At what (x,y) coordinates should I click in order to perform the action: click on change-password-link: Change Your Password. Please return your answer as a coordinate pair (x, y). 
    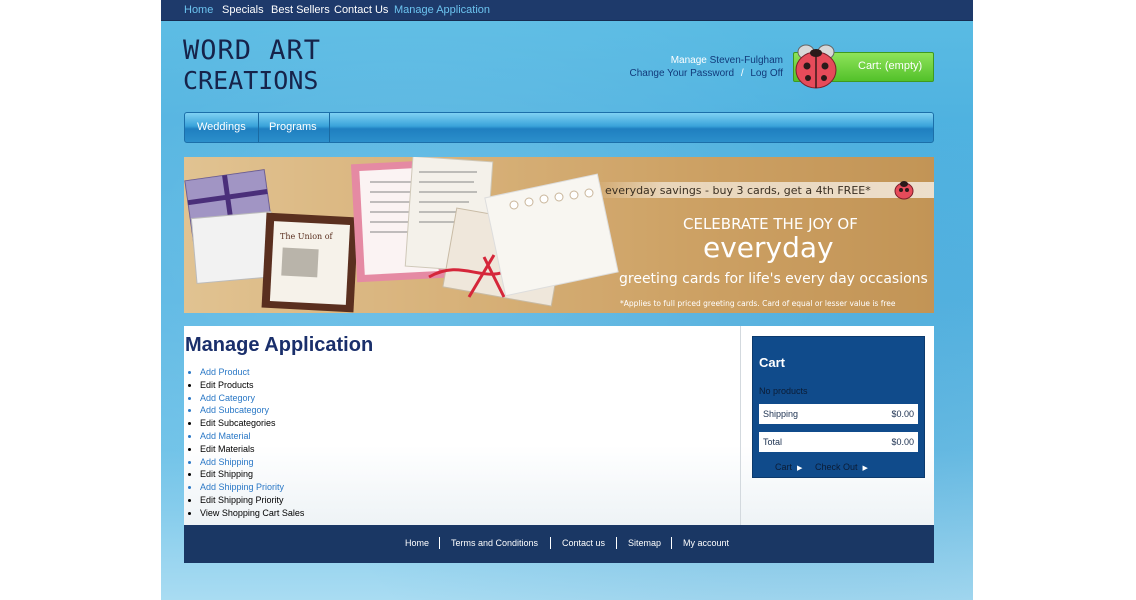
    Looking at the image, I should click on (682, 73).